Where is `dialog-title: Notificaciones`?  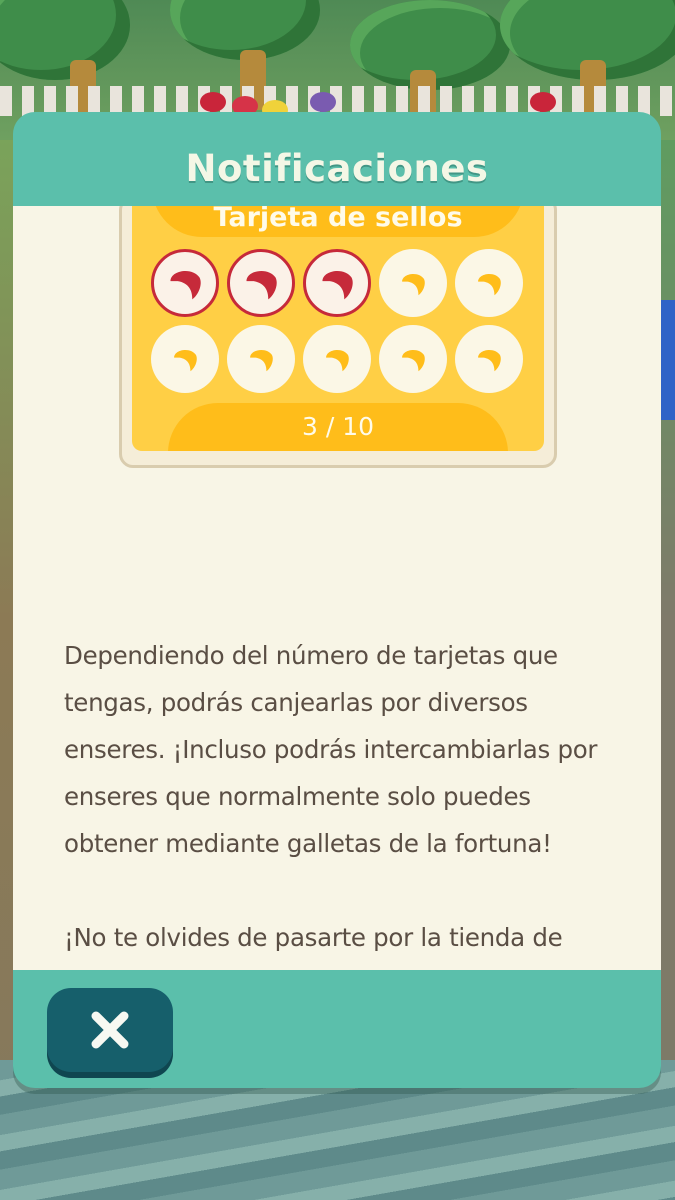 dialog-title: Notificaciones is located at coordinates (337, 168).